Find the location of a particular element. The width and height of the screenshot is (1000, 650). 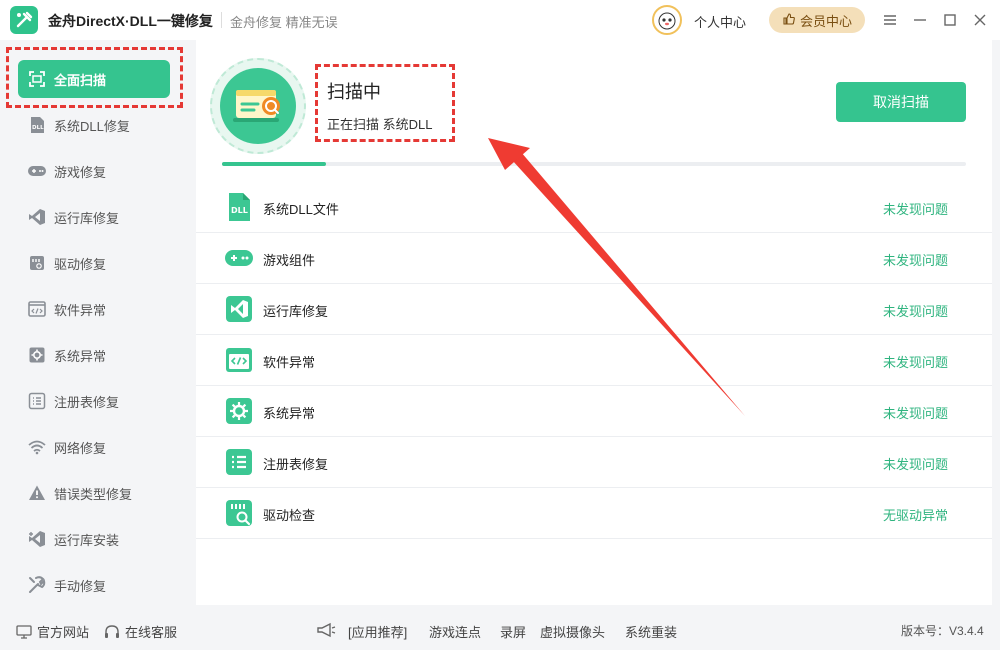

megaphone-icon is located at coordinates (326, 630).